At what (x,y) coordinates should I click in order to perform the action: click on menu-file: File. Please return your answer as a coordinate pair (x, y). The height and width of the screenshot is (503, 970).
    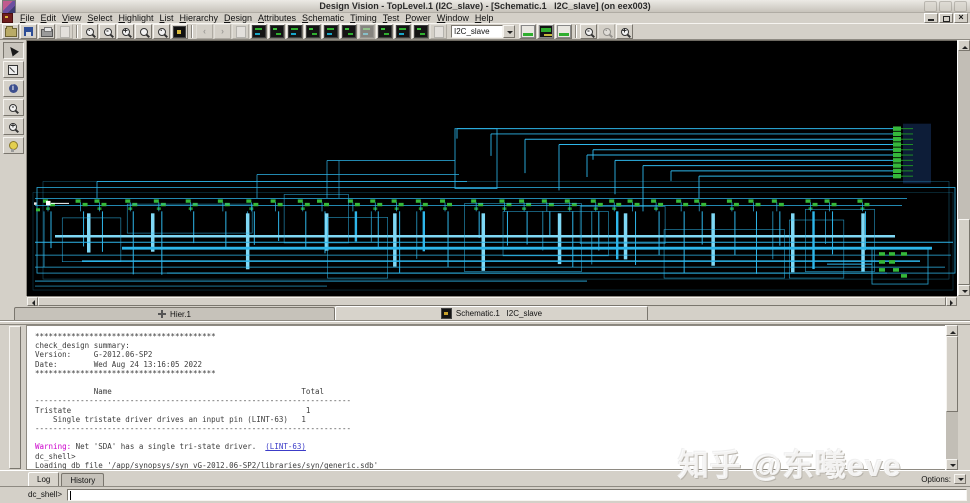
    Looking at the image, I should click on (27, 18).